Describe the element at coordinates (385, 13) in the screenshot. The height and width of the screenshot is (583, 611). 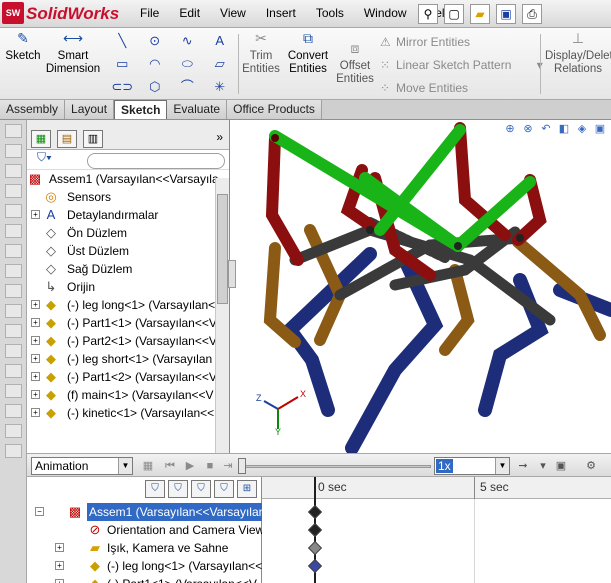
I see `menu-window: Window` at that location.